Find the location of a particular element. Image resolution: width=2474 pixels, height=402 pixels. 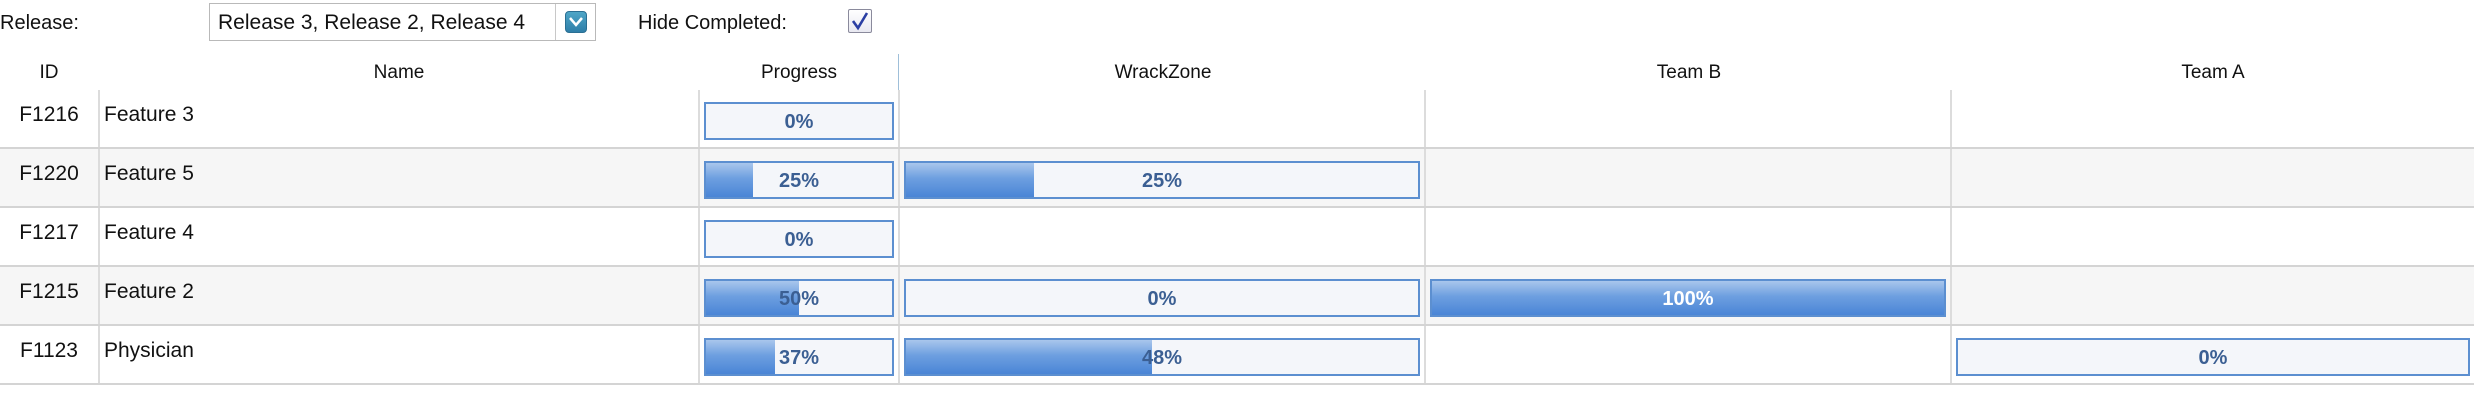

dropdown-chevron-icon is located at coordinates (576, 22).